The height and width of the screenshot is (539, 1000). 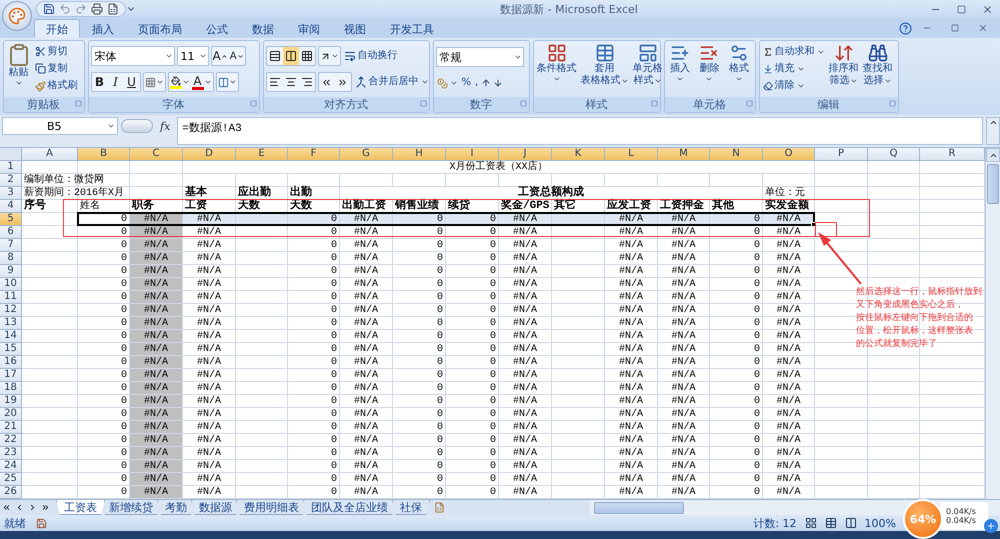 What do you see at coordinates (11, 362) in the screenshot?
I see `row-header: 16` at bounding box center [11, 362].